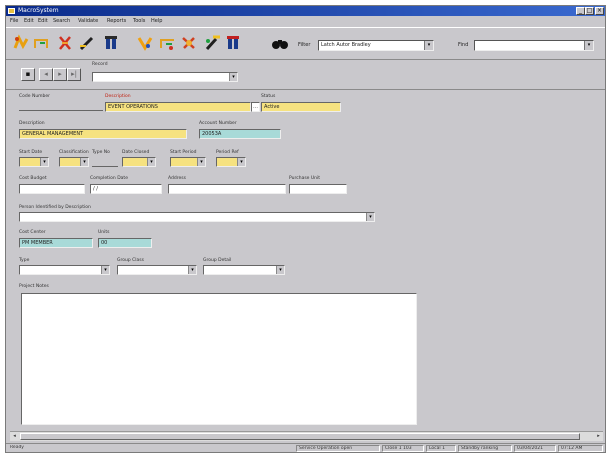  What do you see at coordinates (598, 436) in the screenshot?
I see `scroll-right-icon: ▸` at bounding box center [598, 436].